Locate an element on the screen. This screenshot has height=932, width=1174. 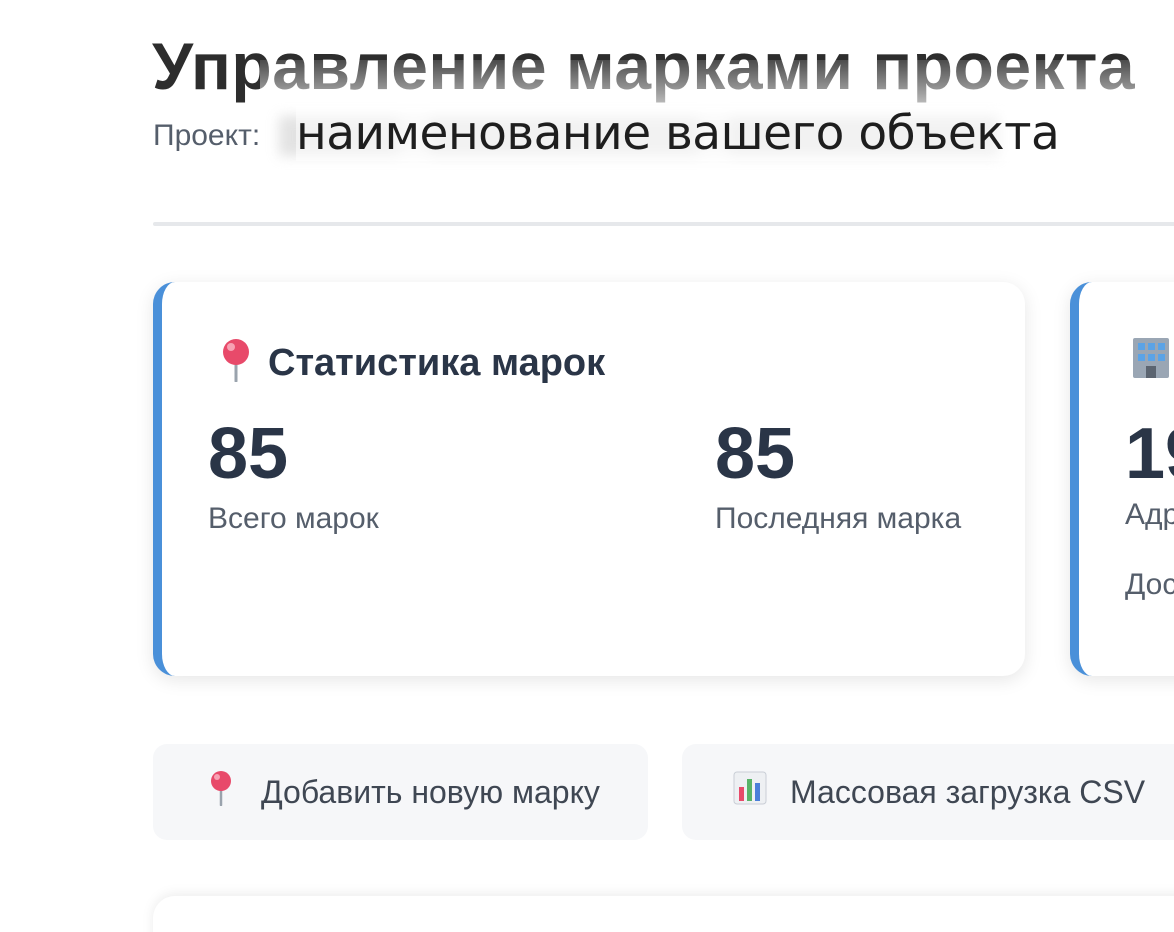
stats-card-heading: Статистика марок is located at coordinates (409, 365).